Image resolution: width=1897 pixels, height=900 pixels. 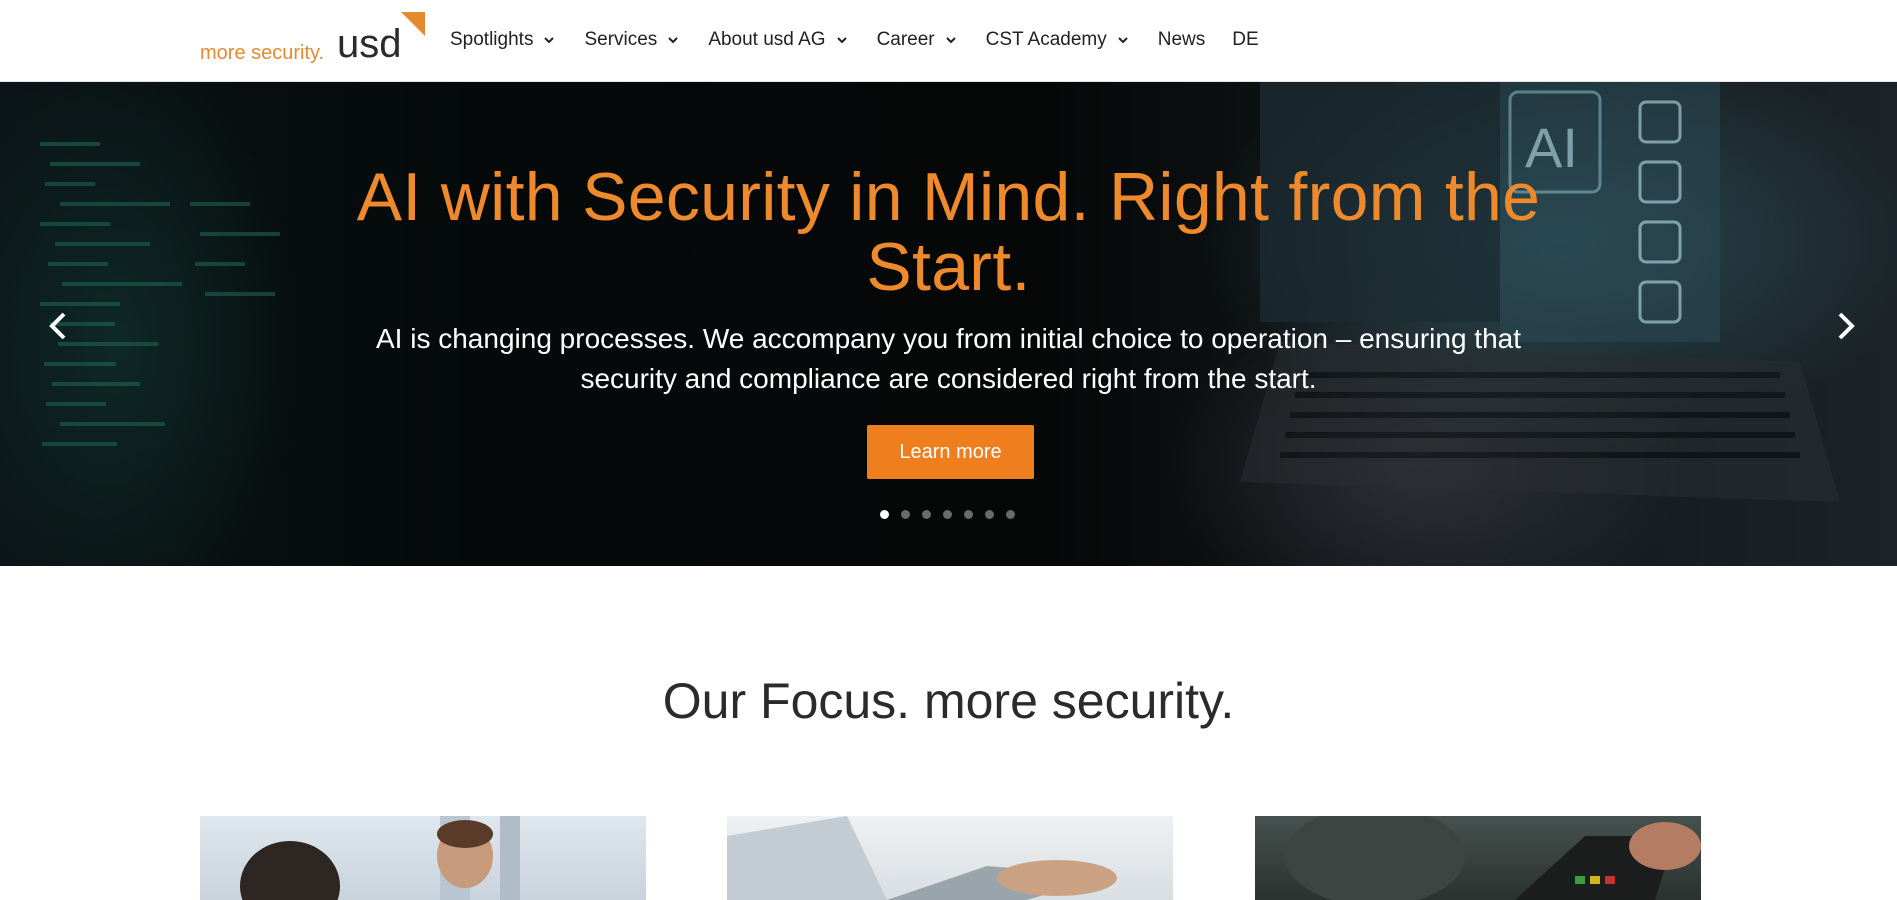 I want to click on language-switch-de: DE, so click(x=1245, y=40).